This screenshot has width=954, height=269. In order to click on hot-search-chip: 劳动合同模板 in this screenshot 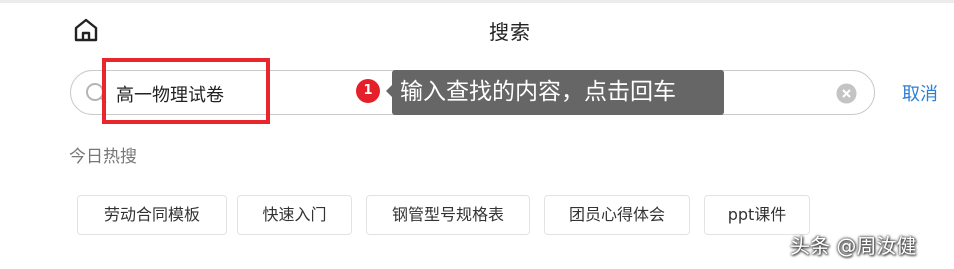, I will do `click(152, 215)`.